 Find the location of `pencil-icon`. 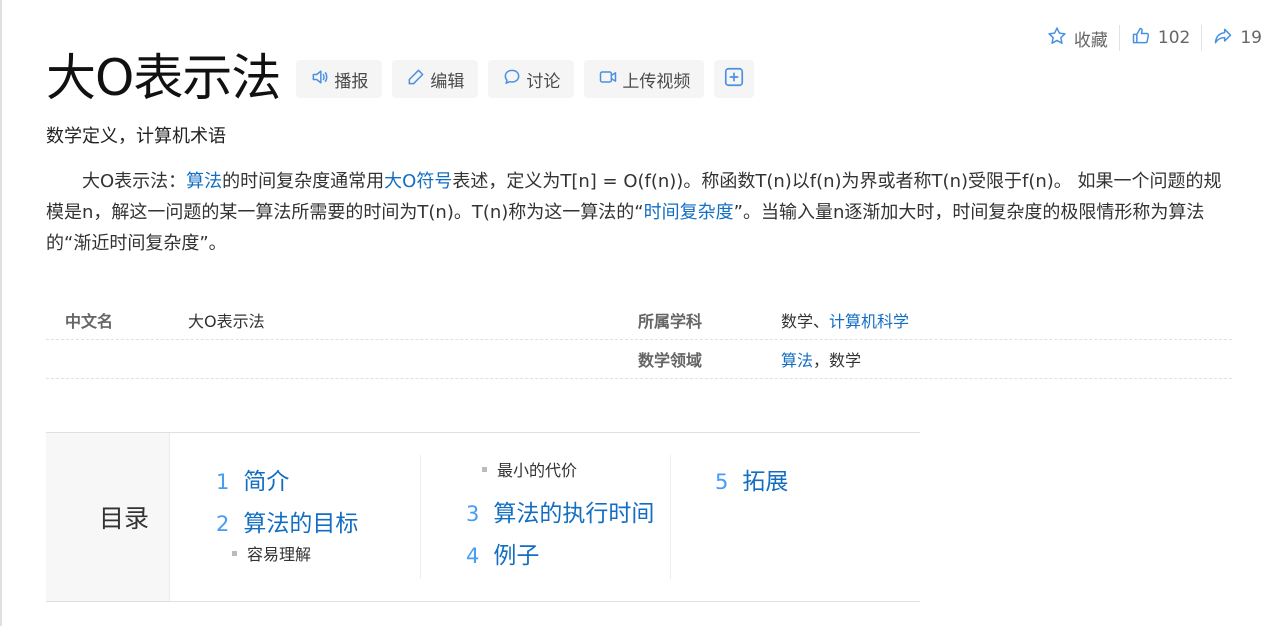

pencil-icon is located at coordinates (416, 79).